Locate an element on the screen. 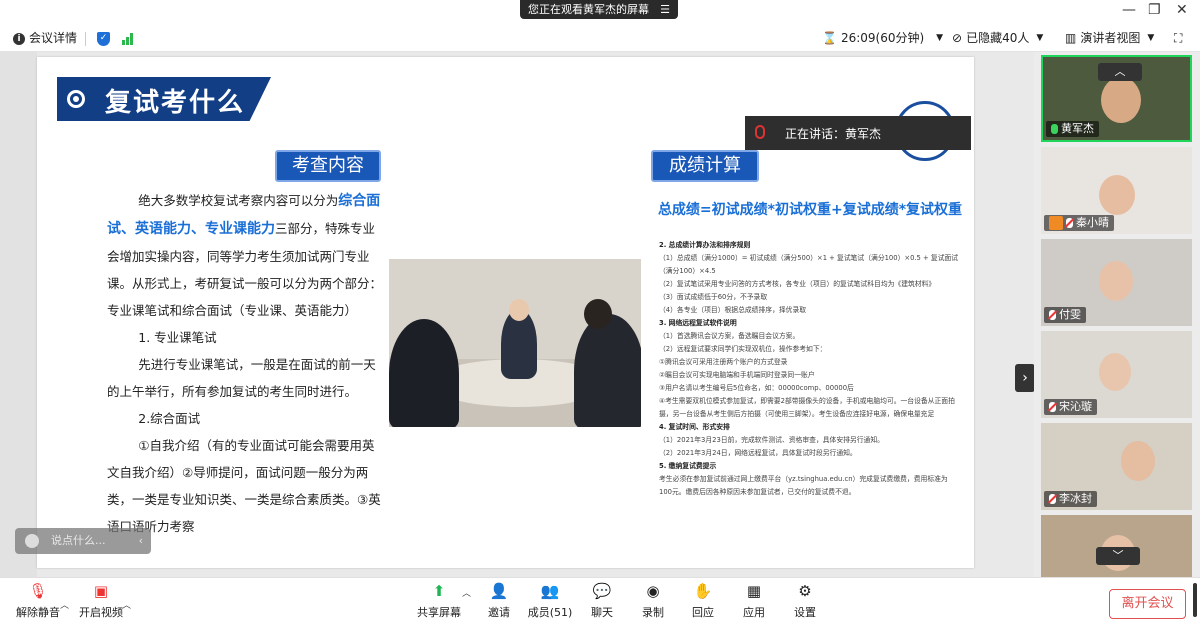  members-label: 成员(51) is located at coordinates (550, 612).